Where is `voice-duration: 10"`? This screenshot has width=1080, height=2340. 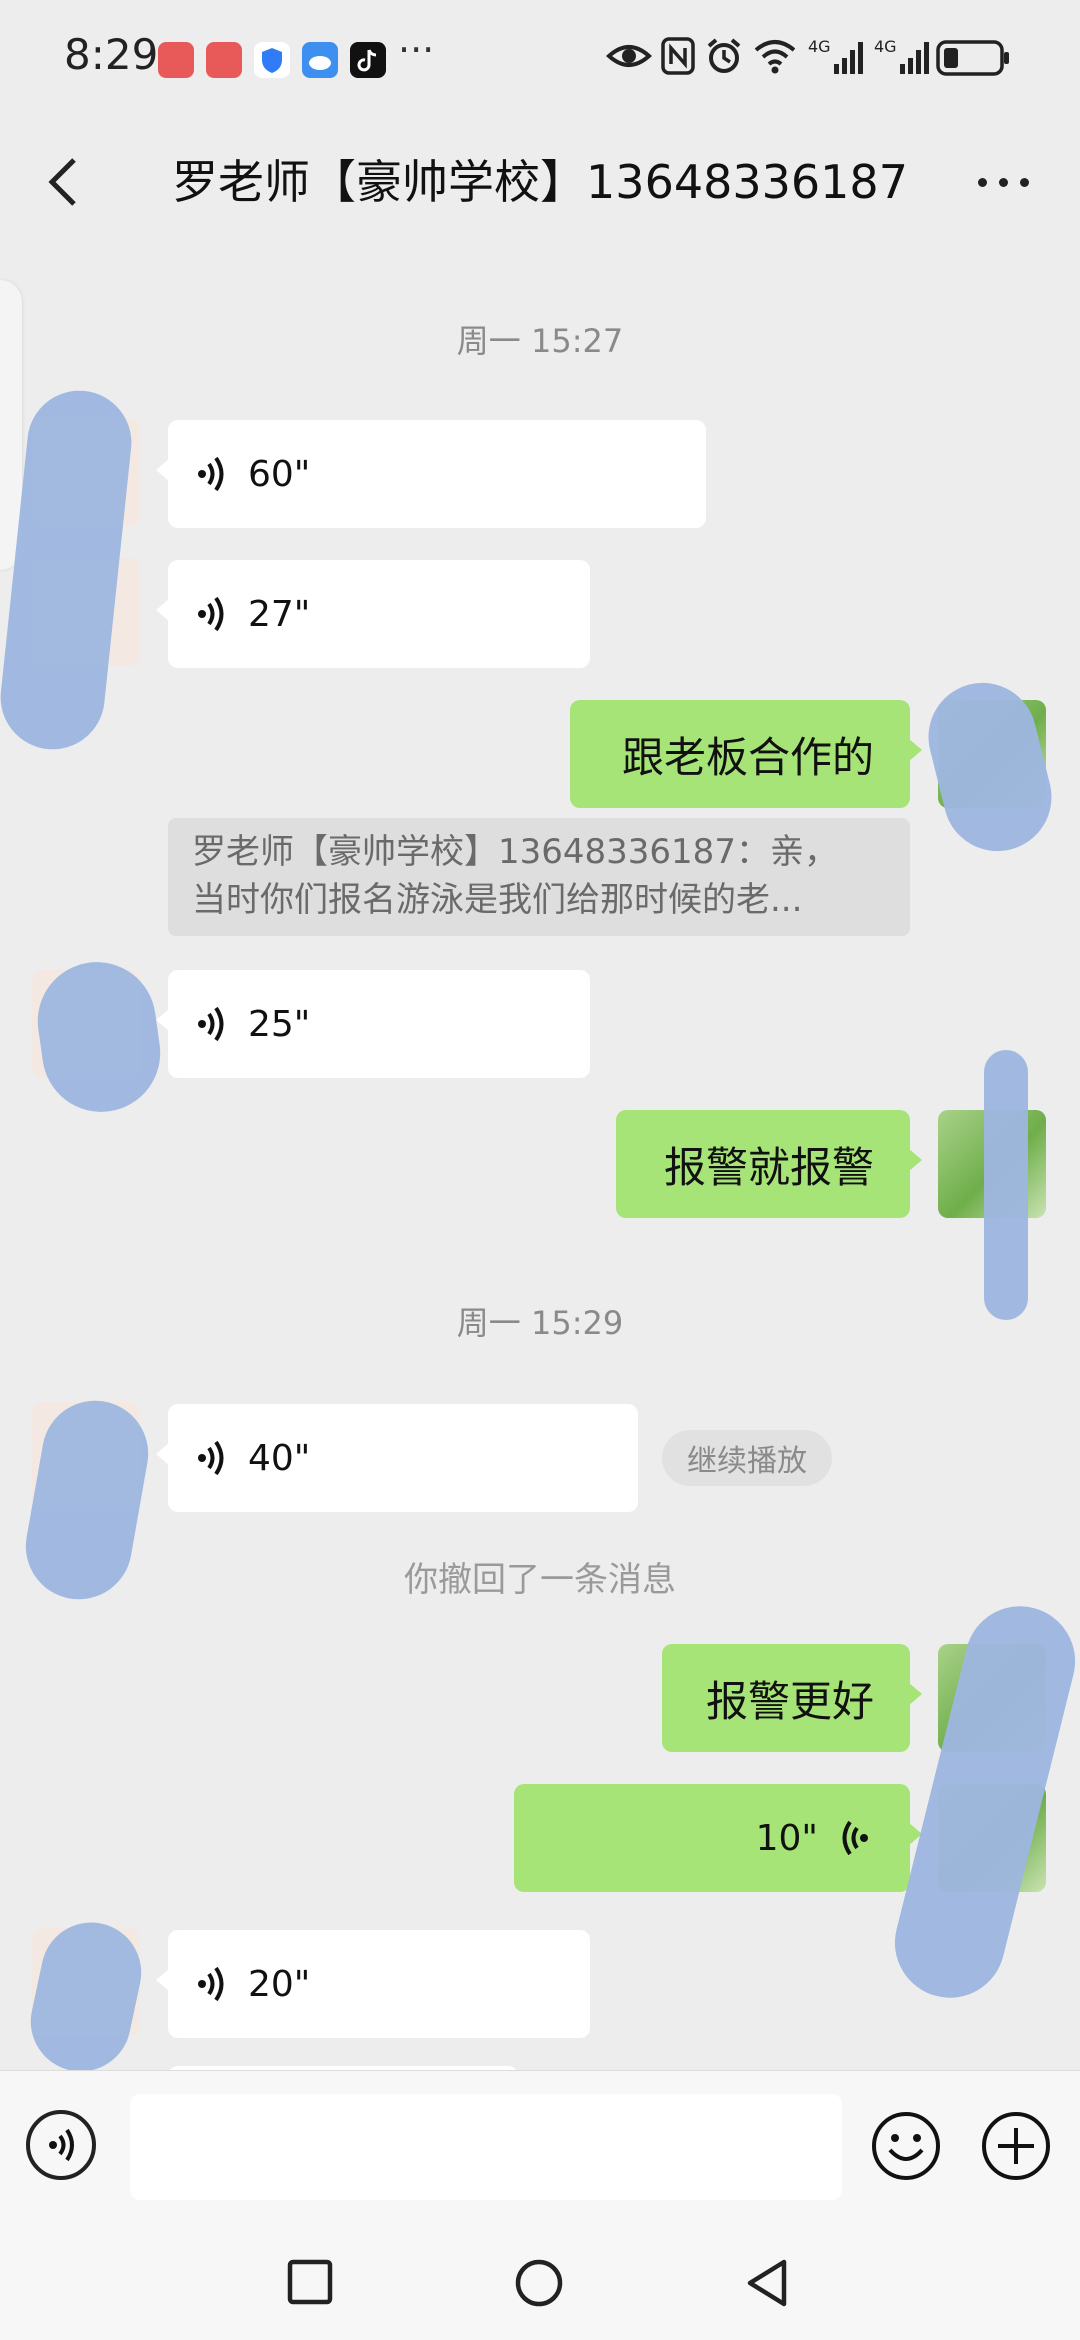
voice-duration: 10" is located at coordinates (786, 1838).